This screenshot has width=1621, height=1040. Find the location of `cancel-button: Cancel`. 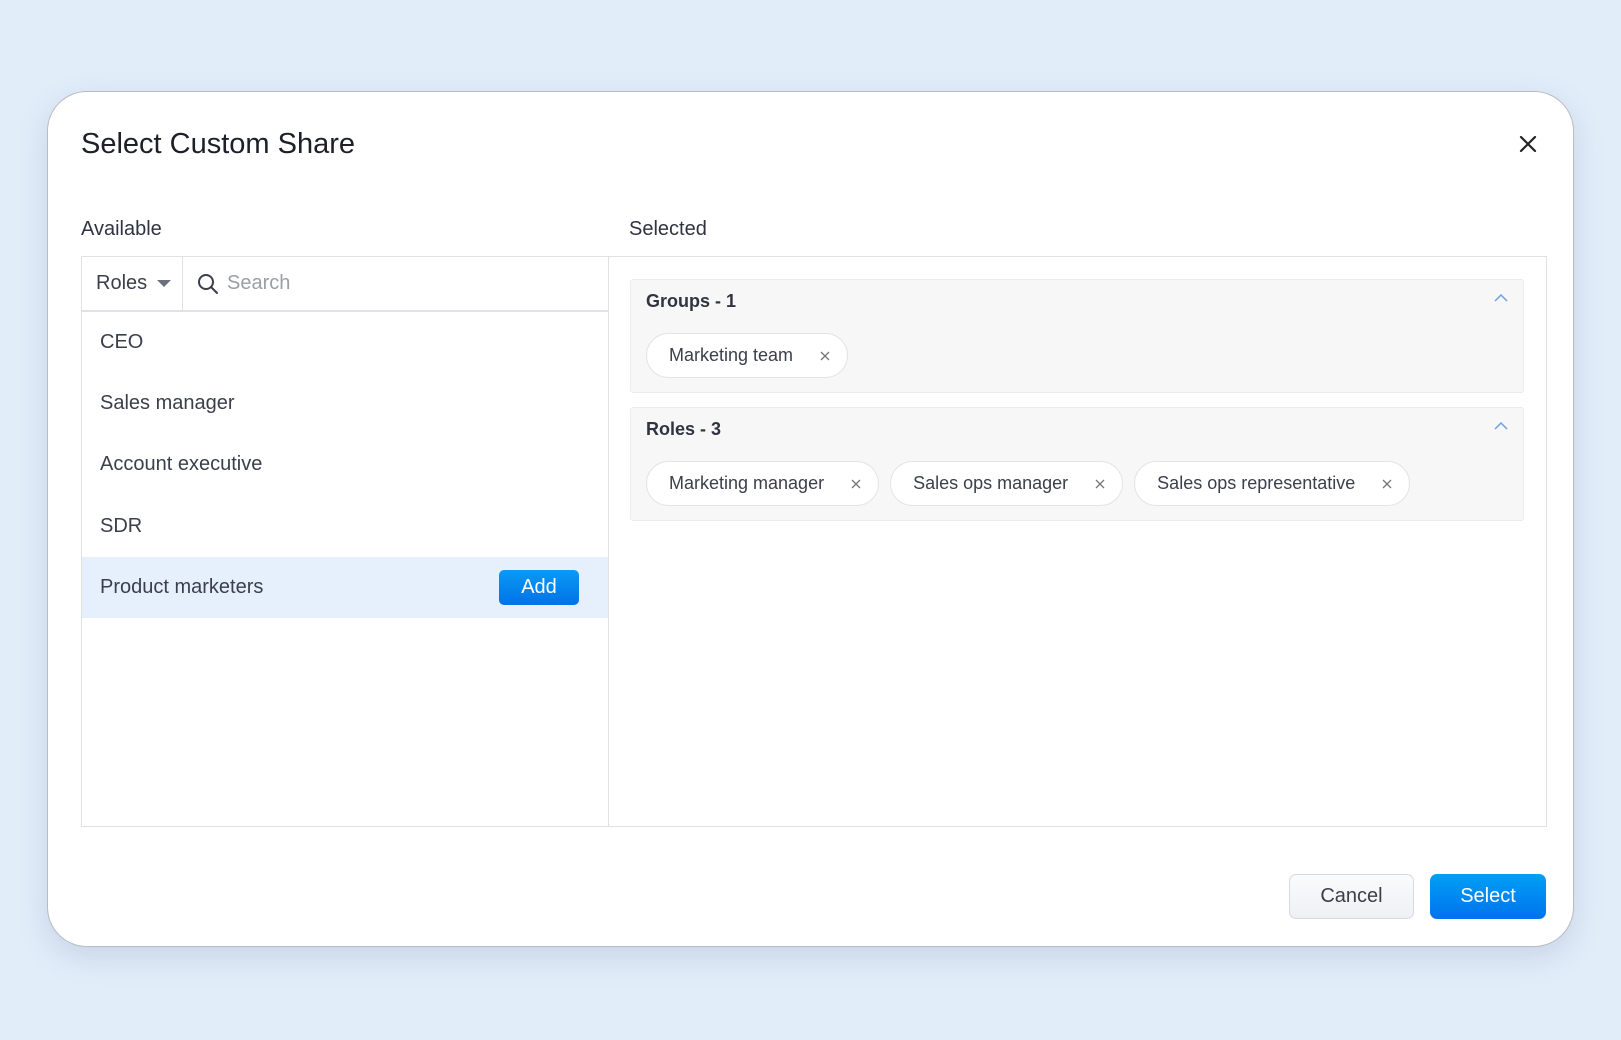

cancel-button: Cancel is located at coordinates (1351, 896).